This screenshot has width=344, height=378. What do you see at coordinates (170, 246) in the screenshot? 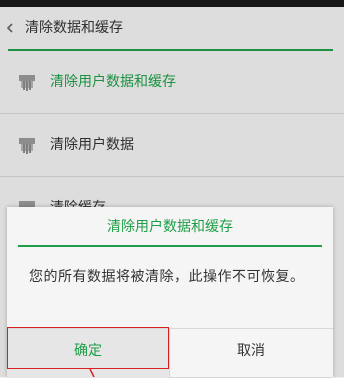
I see `dialog-title-divider` at bounding box center [170, 246].